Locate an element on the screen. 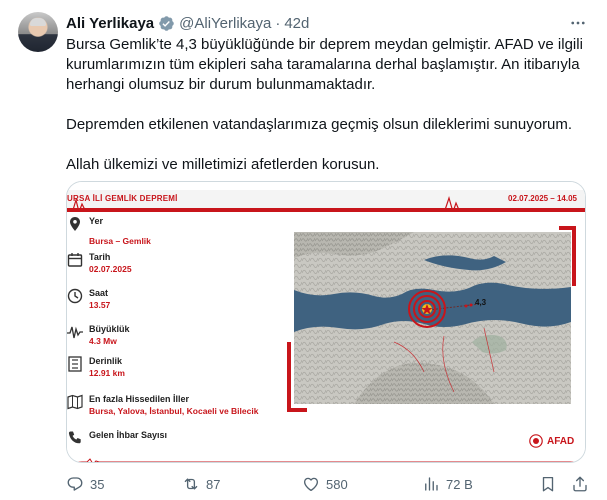 Image resolution: width=607 pixels, height=500 pixels. tweet-actions: 35 87 580 72 B is located at coordinates (329, 484).